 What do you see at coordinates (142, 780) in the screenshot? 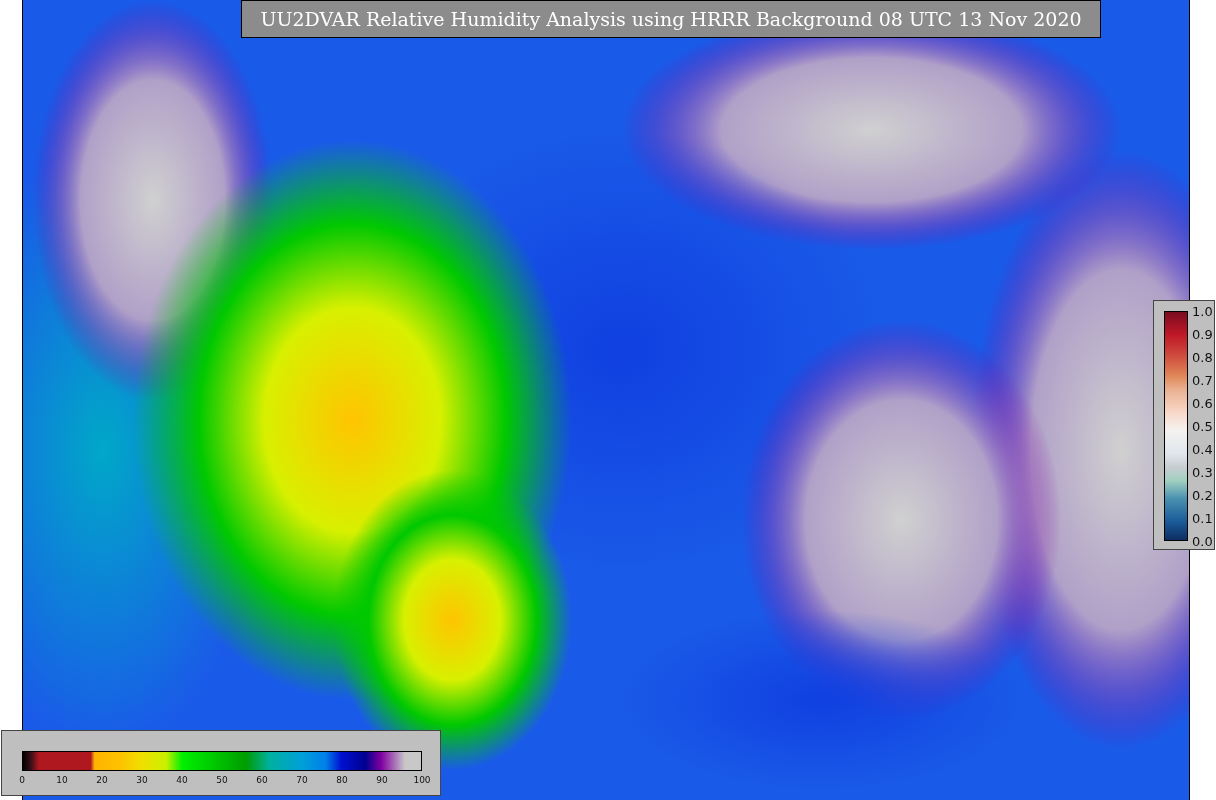
I see `scale-tick-label: 30` at bounding box center [142, 780].